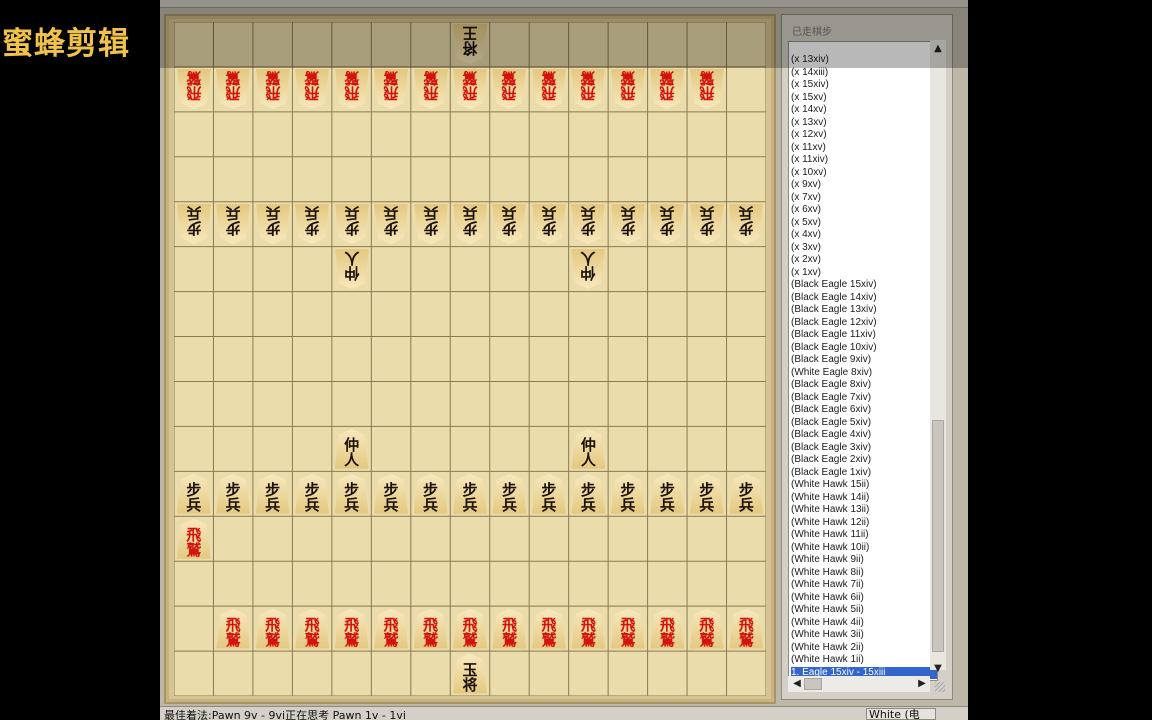  I want to click on move-list-item: (White Hawk 6ii), so click(864, 598).